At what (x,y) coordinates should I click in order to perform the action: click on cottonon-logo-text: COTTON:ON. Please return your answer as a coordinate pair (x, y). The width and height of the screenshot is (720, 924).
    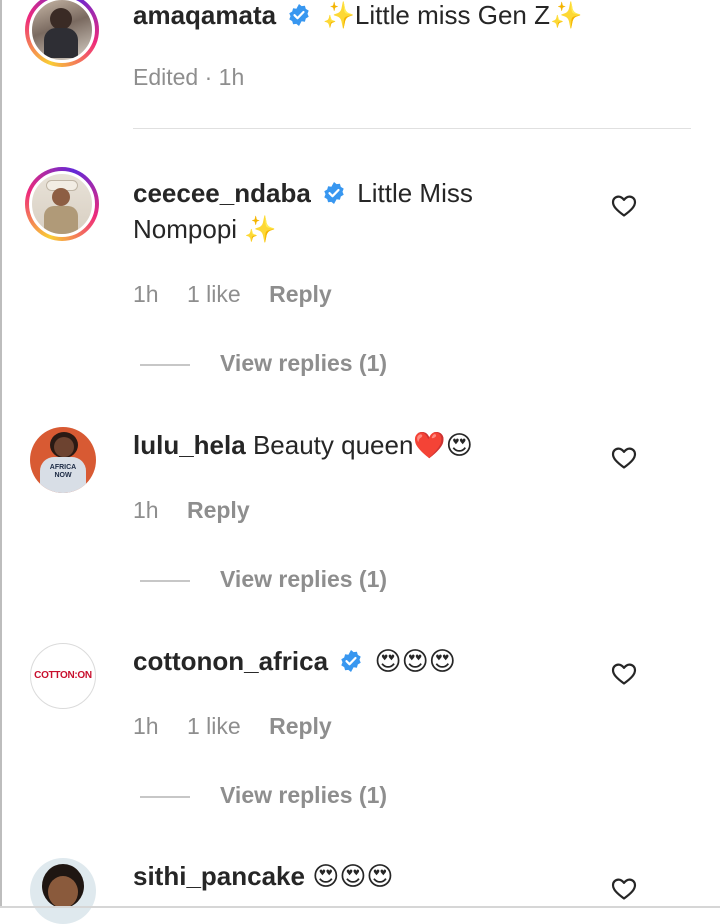
    Looking at the image, I should click on (63, 675).